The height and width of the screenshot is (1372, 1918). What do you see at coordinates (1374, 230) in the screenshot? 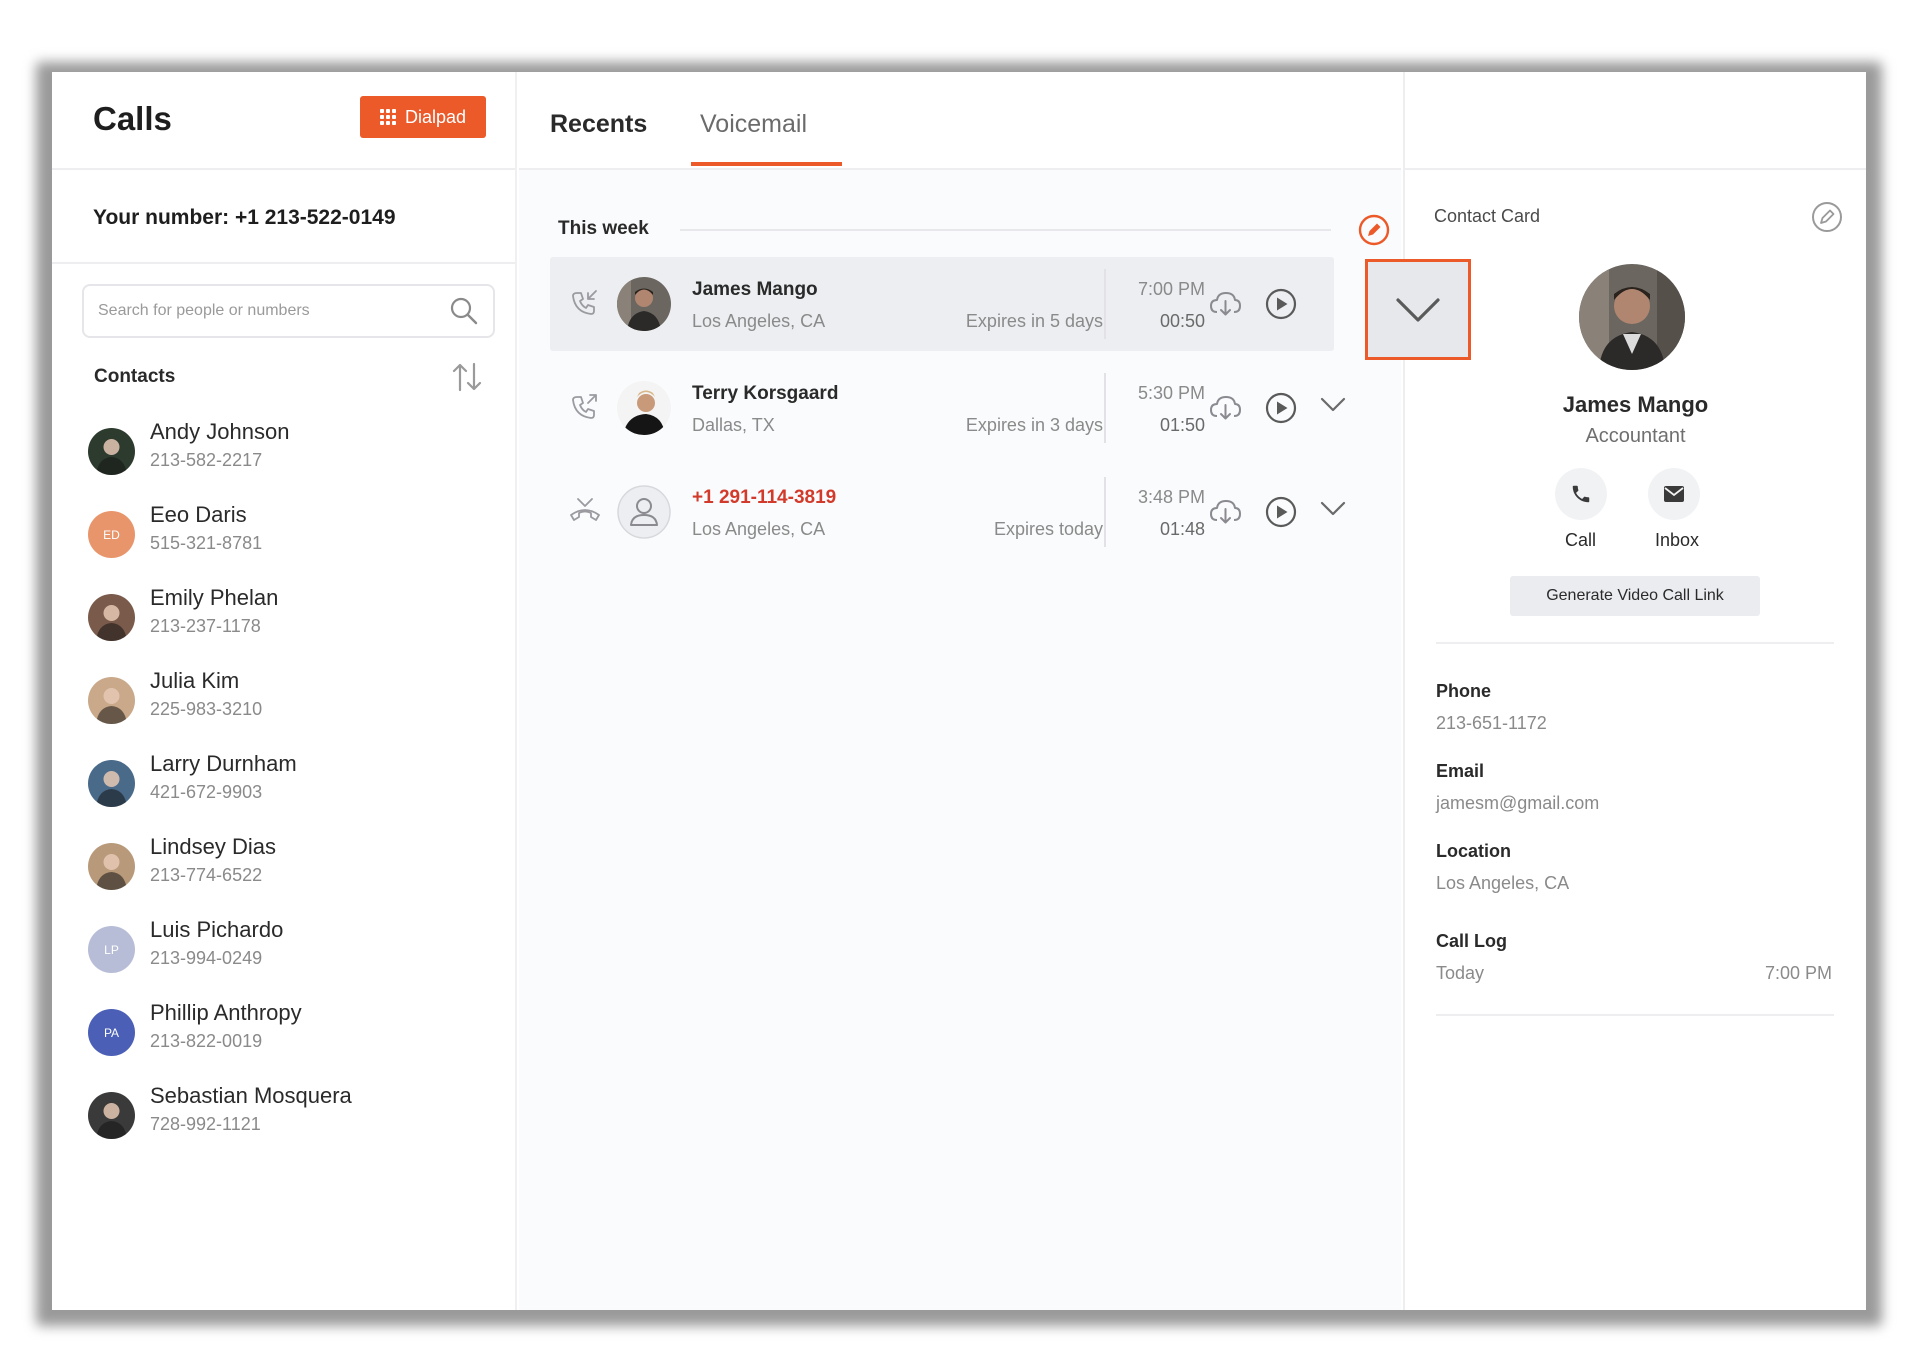
I see `edit-icon` at bounding box center [1374, 230].